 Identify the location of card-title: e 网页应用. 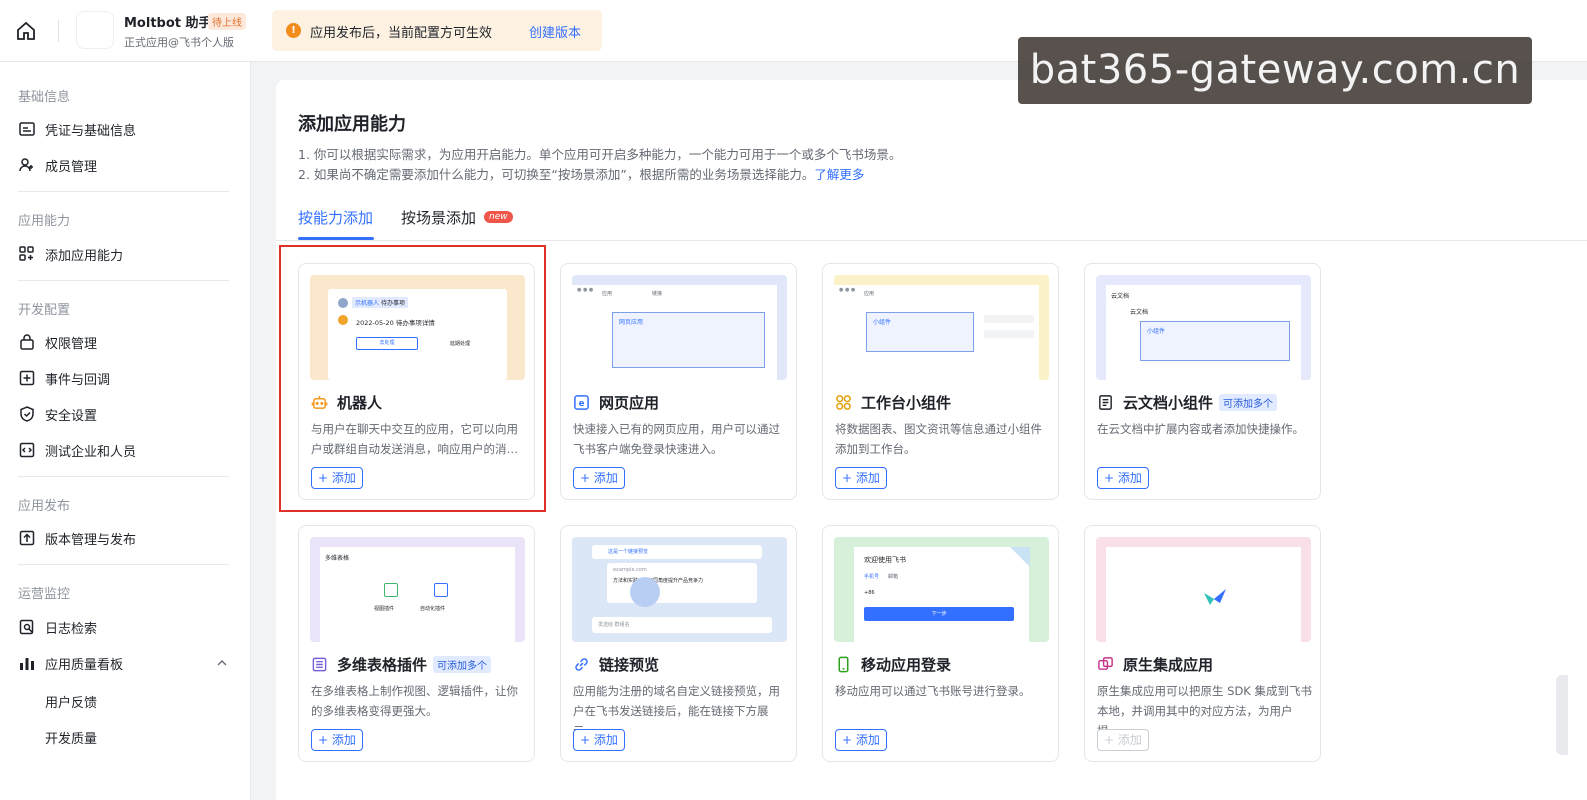
(616, 402).